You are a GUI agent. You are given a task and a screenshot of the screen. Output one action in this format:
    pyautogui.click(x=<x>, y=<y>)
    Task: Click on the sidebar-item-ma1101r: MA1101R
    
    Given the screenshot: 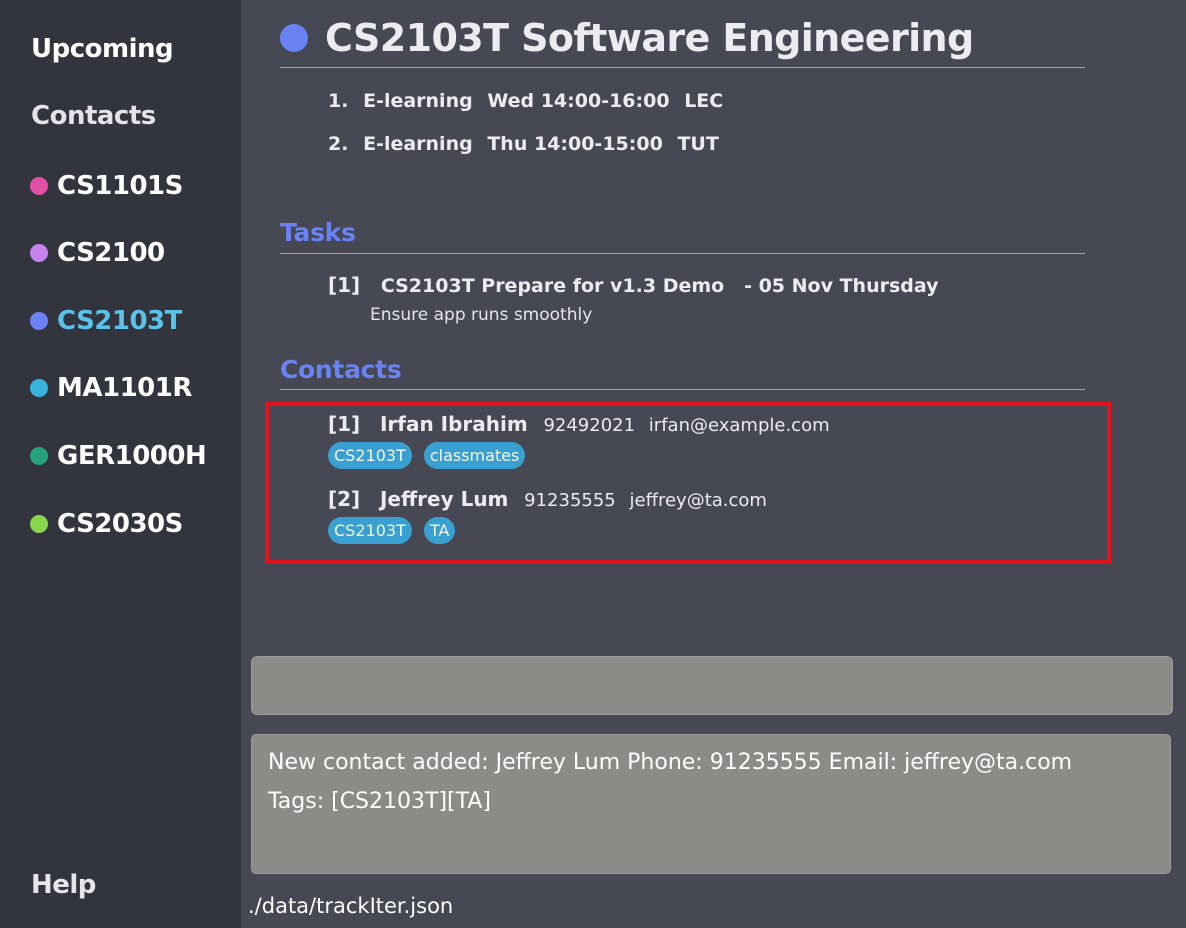 What is the action you would take?
    pyautogui.click(x=111, y=388)
    